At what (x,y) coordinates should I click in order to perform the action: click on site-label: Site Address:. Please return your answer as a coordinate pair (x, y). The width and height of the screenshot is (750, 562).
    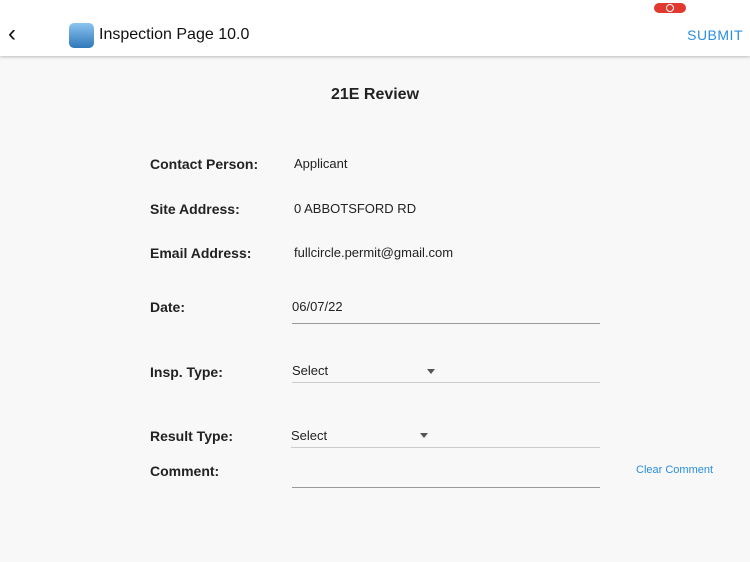
    Looking at the image, I should click on (195, 209).